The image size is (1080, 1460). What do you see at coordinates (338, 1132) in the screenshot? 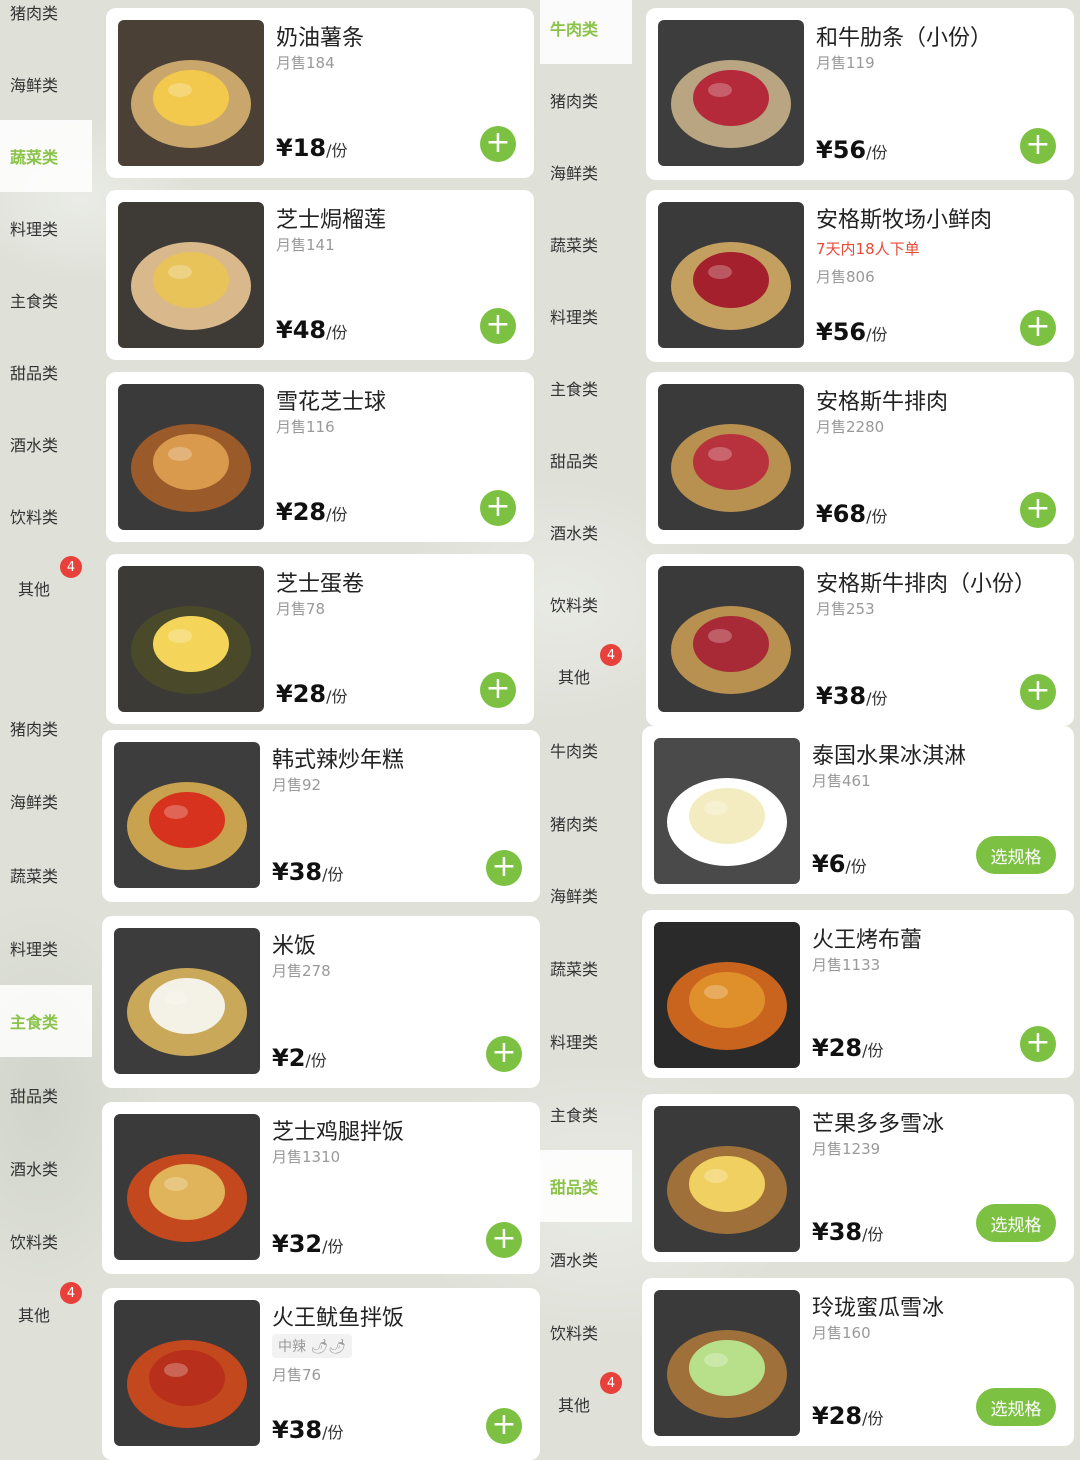
I see `item-name: 芝士鸡腿拌饭` at bounding box center [338, 1132].